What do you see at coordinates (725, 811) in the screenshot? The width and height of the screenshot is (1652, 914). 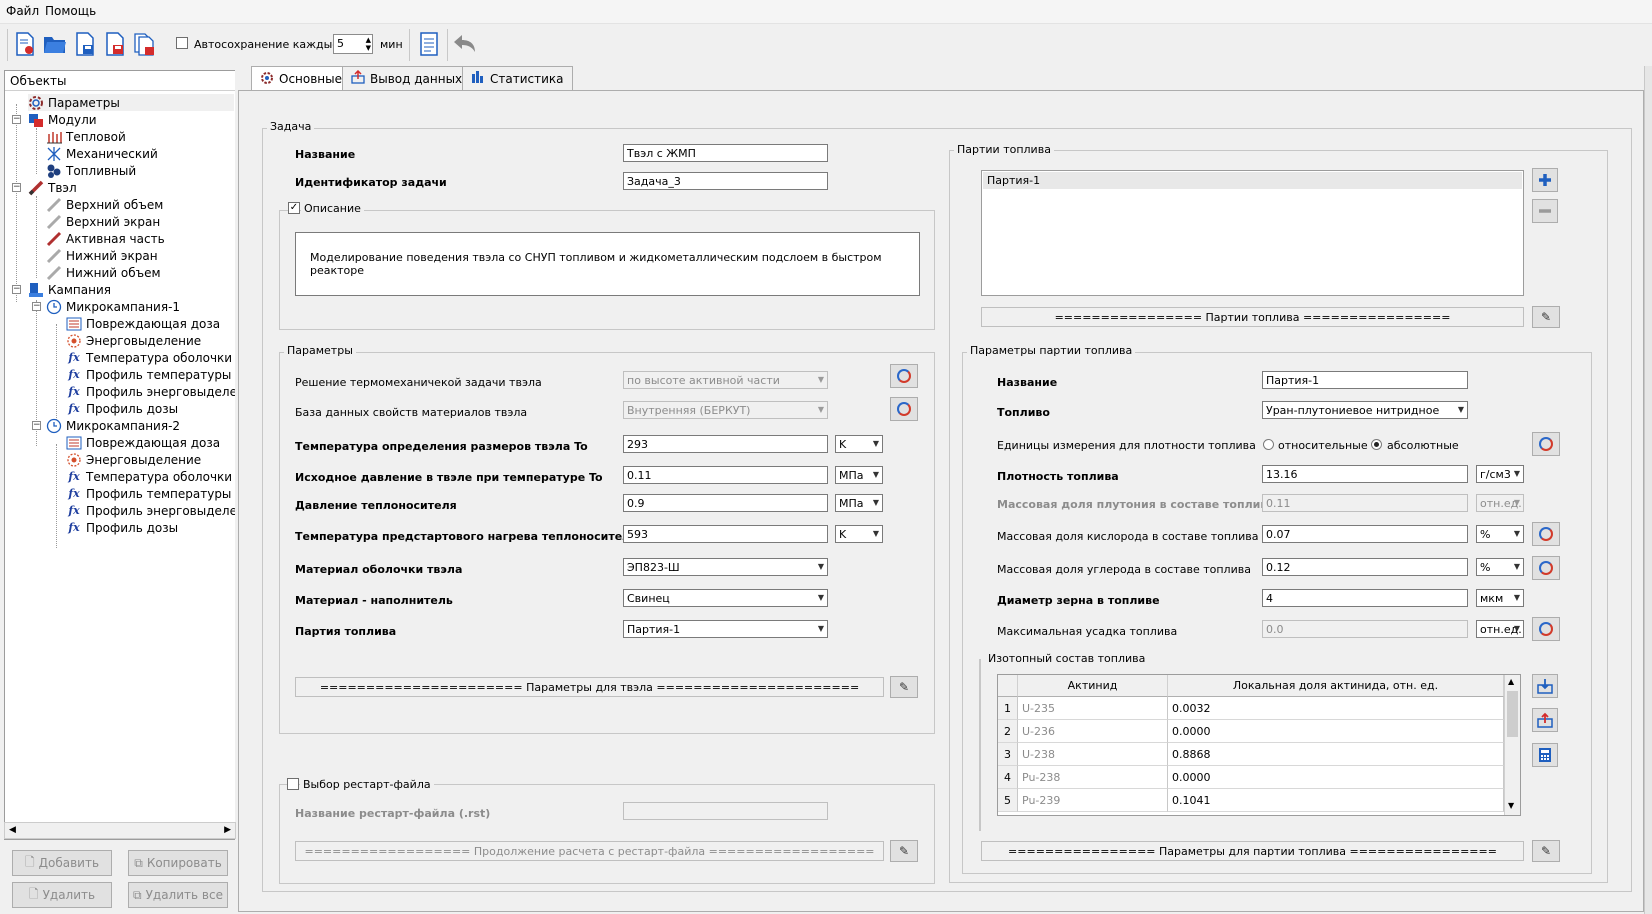 I see `restart-file-input` at bounding box center [725, 811].